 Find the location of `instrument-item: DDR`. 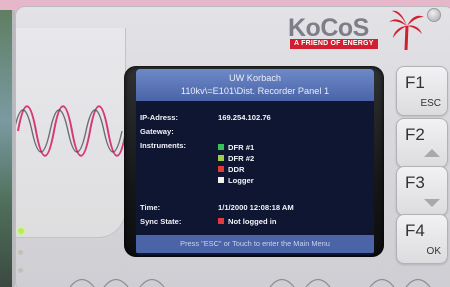

instrument-item: DDR is located at coordinates (231, 169).